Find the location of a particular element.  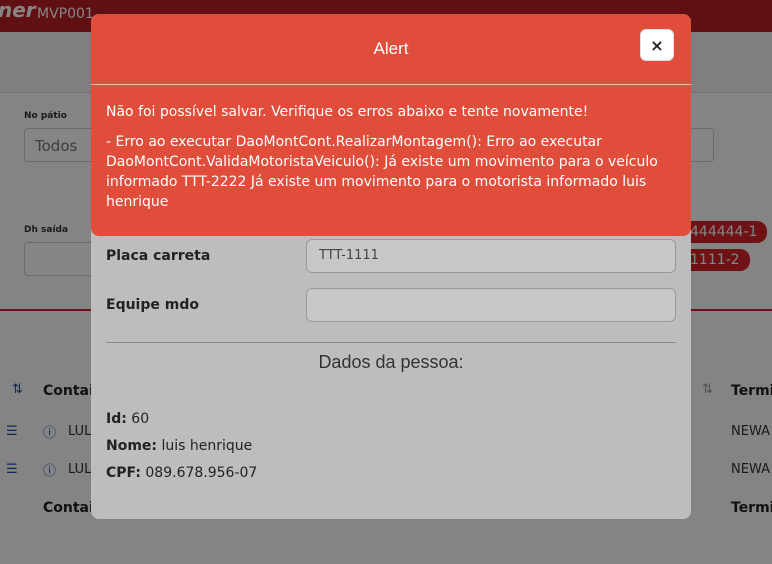

placa-carreta-label: Placa carreta is located at coordinates (158, 256).